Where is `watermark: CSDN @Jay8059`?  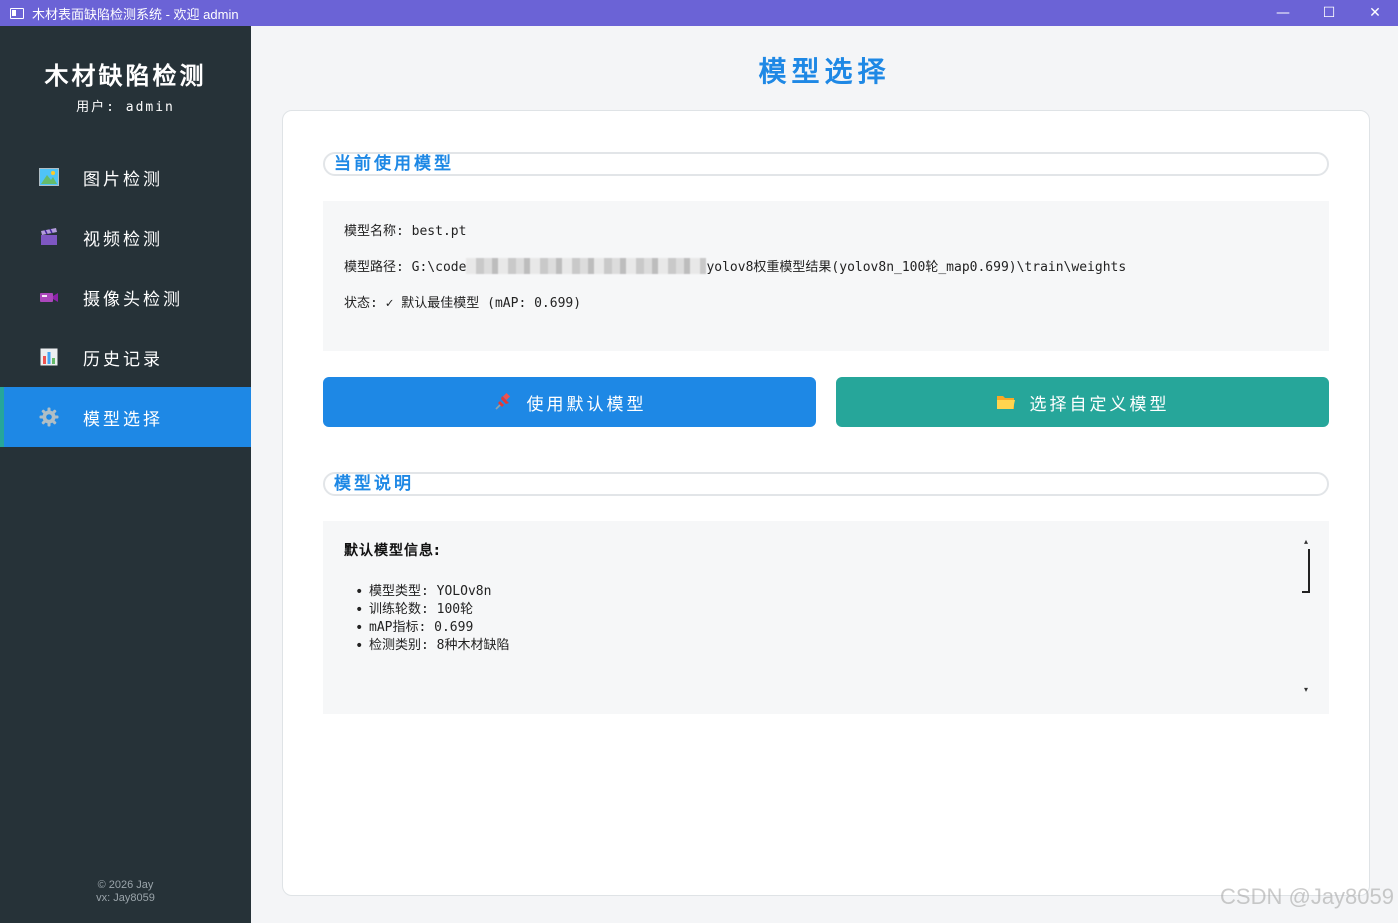
watermark: CSDN @Jay8059 is located at coordinates (1307, 896).